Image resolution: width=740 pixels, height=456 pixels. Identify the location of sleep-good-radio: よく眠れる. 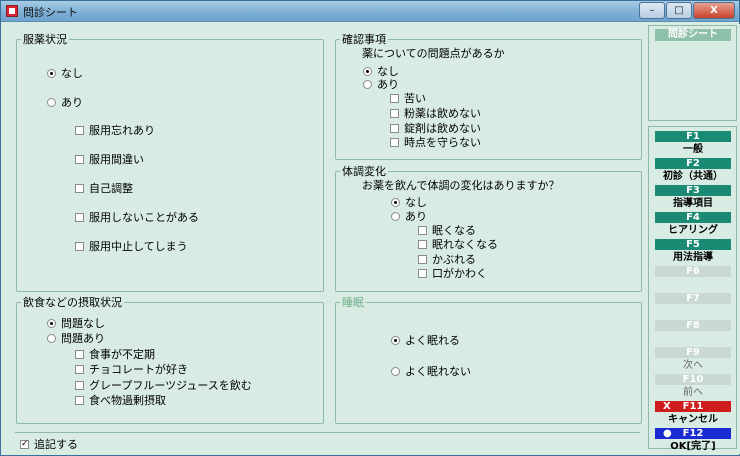
(425, 340).